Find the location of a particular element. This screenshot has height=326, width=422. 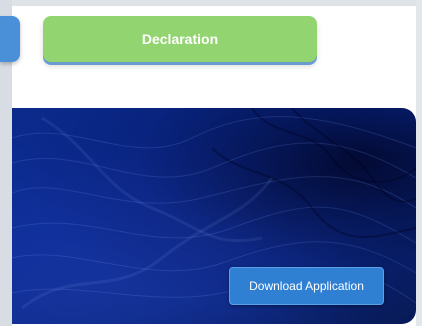

download-application-label: Download Application is located at coordinates (306, 286).